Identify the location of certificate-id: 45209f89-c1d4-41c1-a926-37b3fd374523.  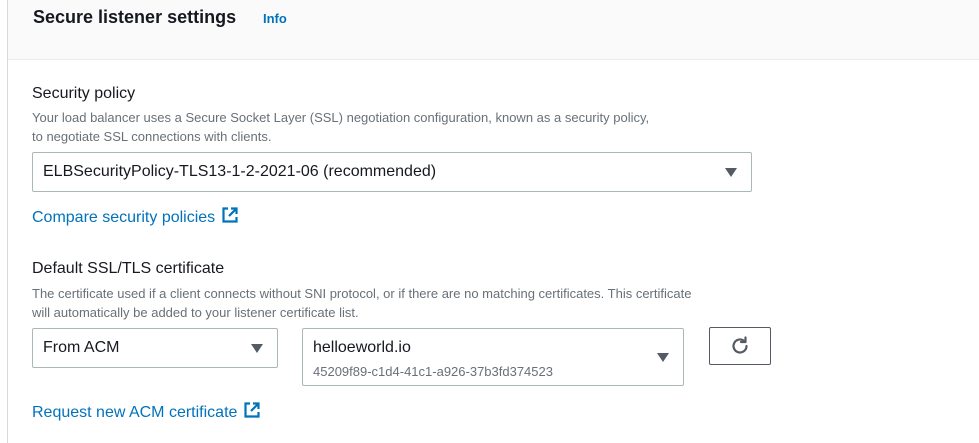
(433, 371).